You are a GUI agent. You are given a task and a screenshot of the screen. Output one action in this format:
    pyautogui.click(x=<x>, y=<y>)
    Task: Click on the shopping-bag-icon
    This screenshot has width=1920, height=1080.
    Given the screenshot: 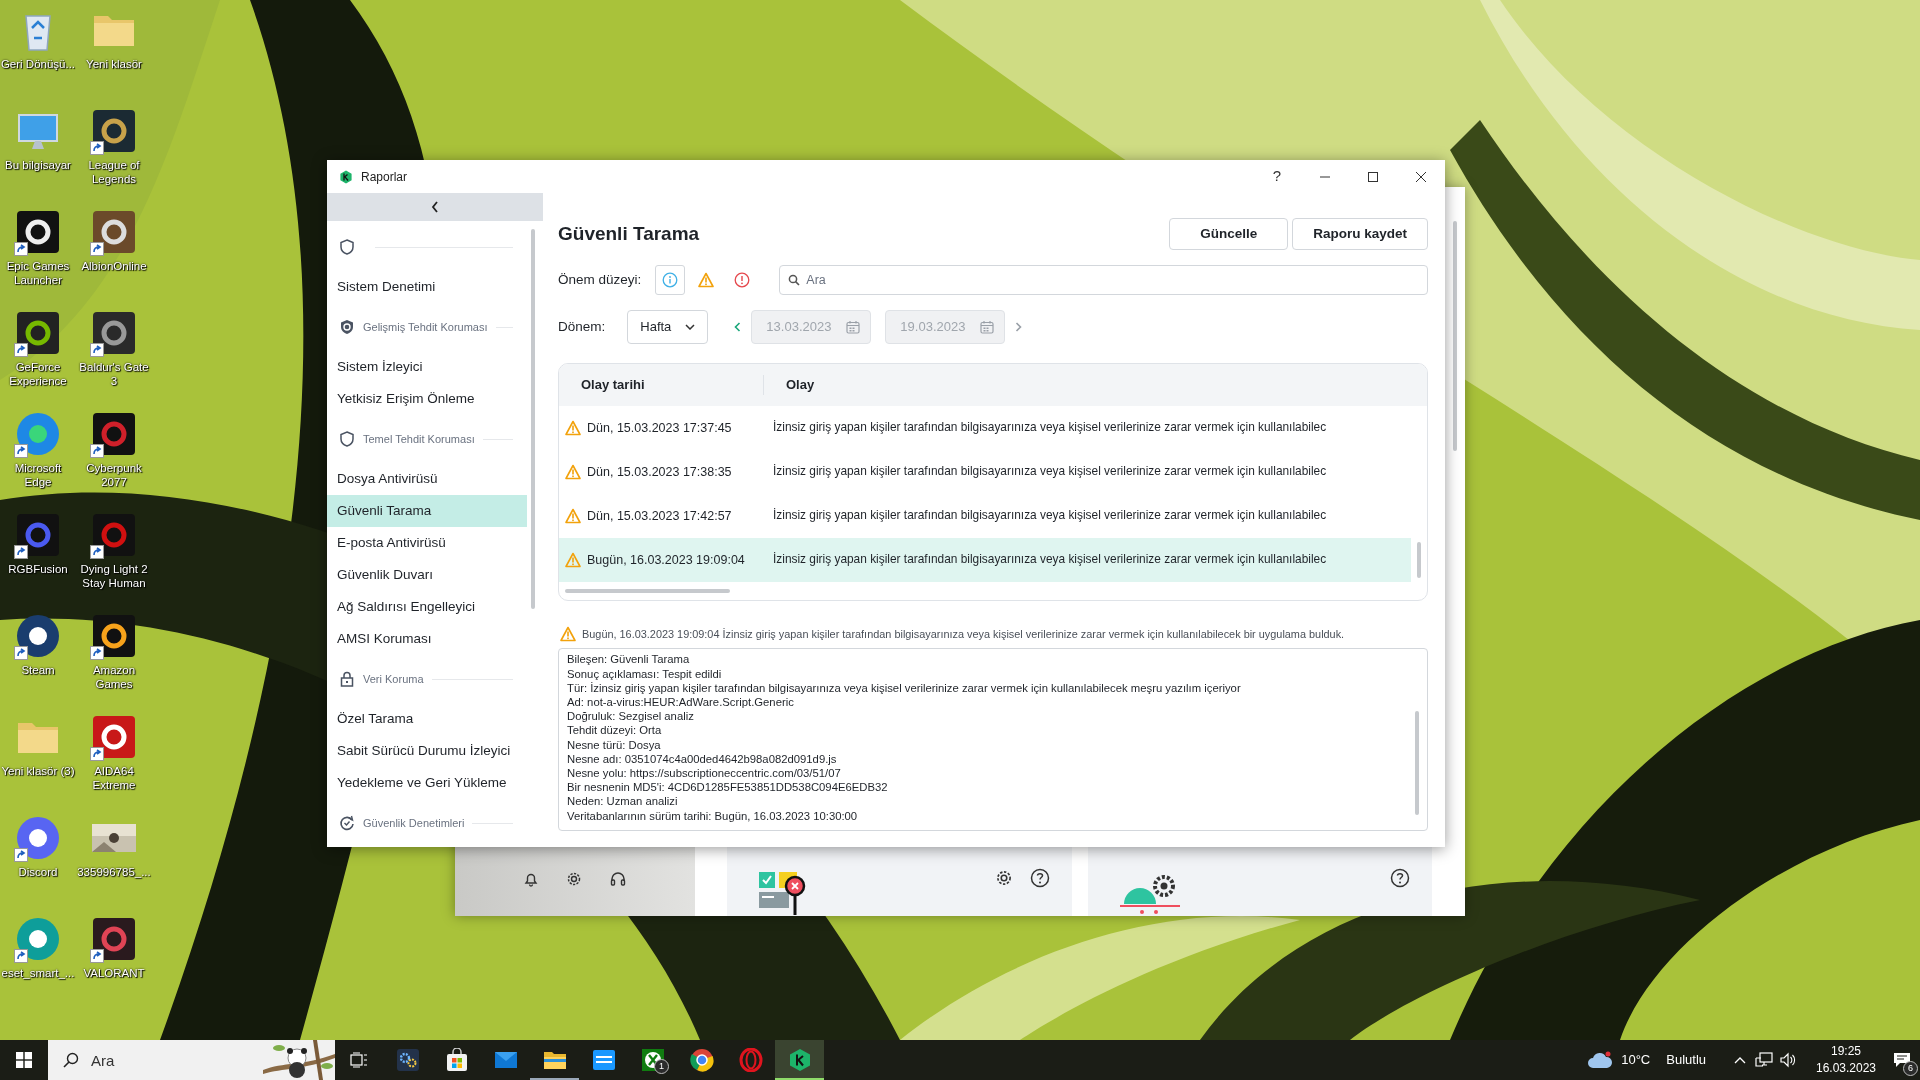 What is the action you would take?
    pyautogui.click(x=456, y=1060)
    